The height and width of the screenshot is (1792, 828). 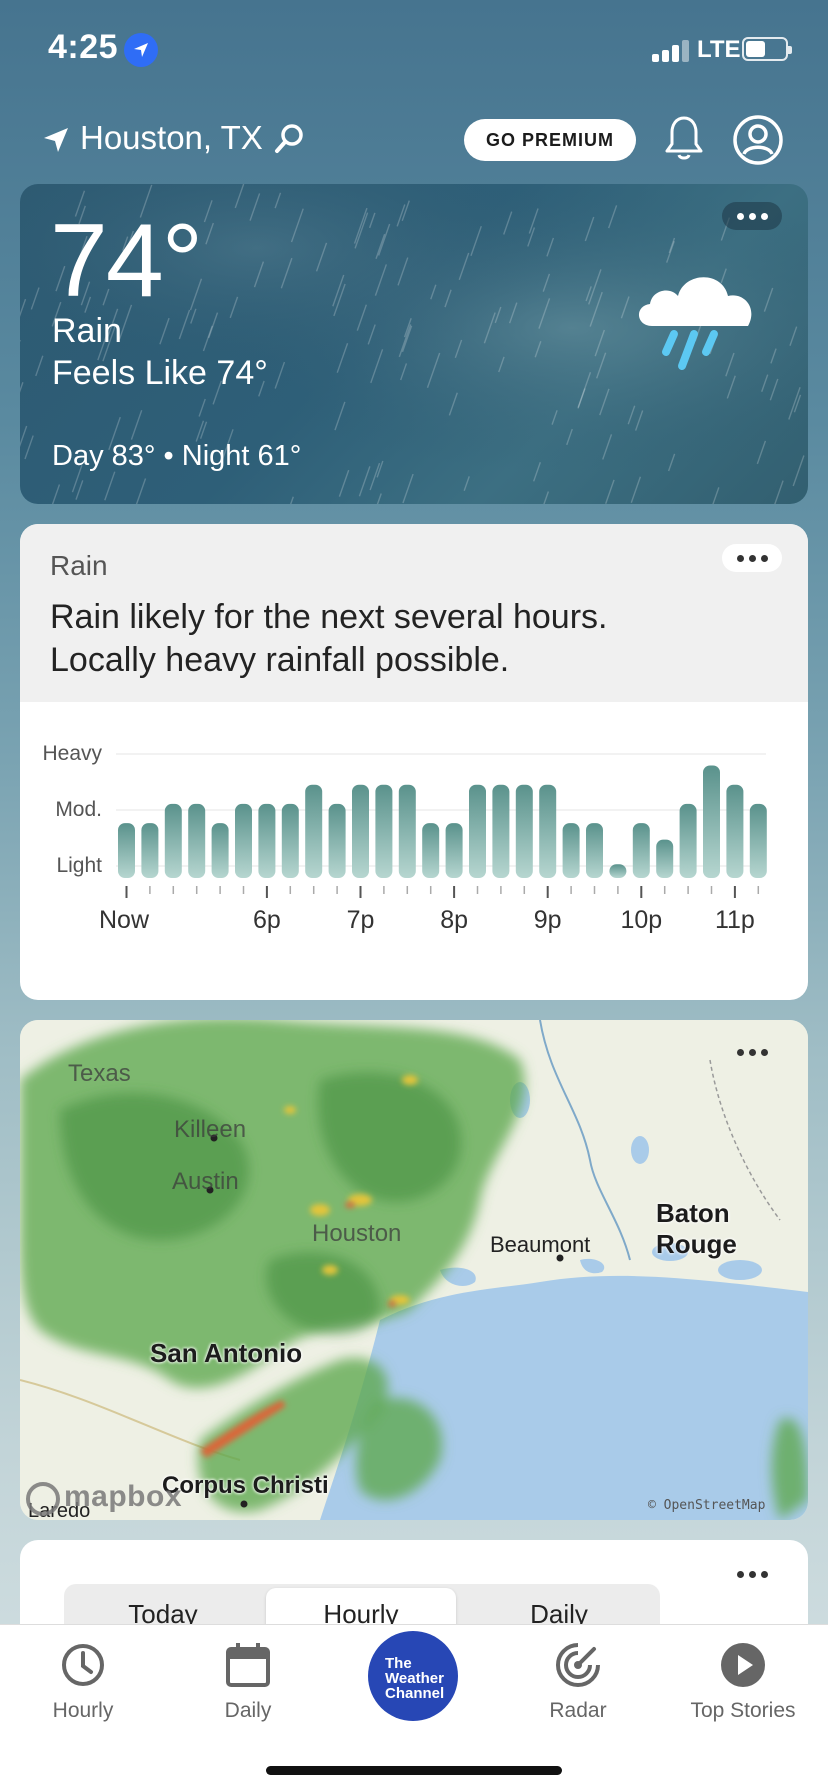 What do you see at coordinates (735, 920) in the screenshot?
I see `chart-x-label: 11p` at bounding box center [735, 920].